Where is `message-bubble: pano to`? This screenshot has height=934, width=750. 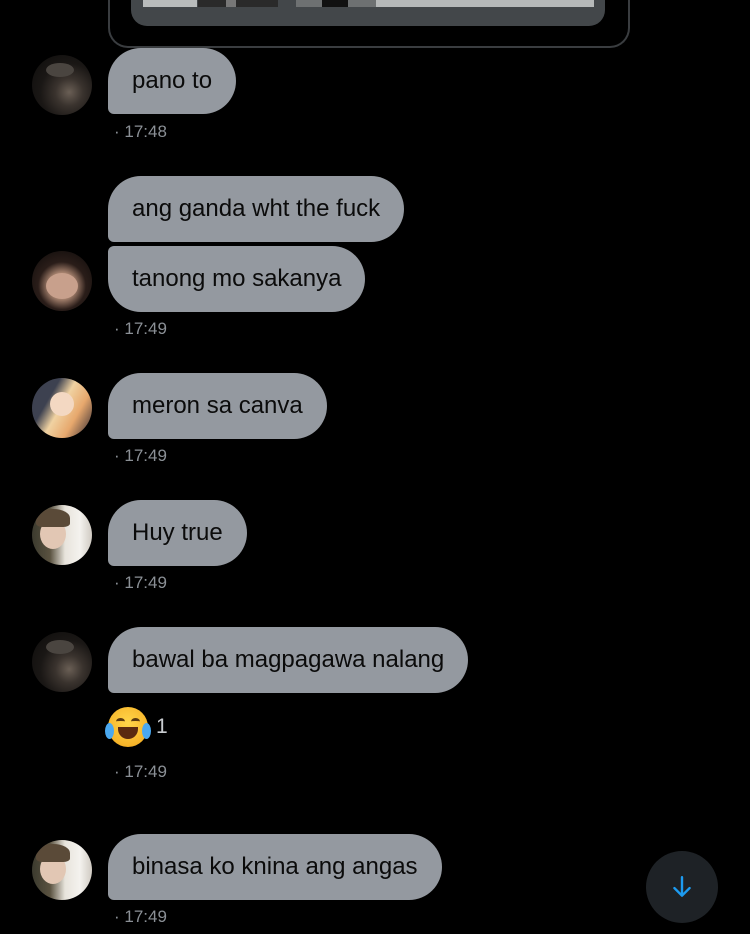
message-bubble: pano to is located at coordinates (172, 81).